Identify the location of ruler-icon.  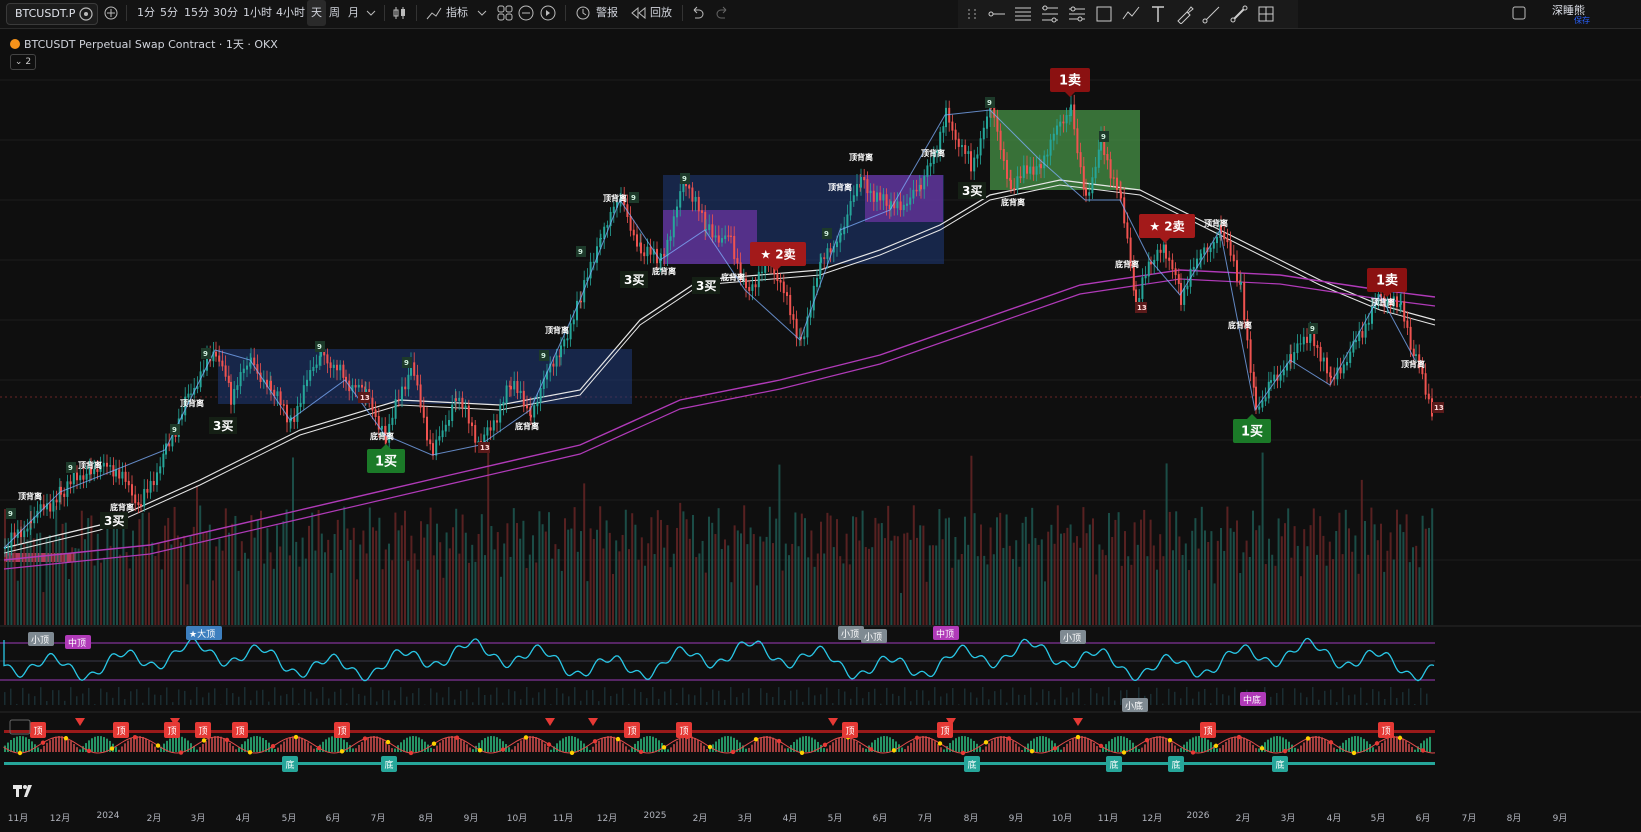
(1239, 14).